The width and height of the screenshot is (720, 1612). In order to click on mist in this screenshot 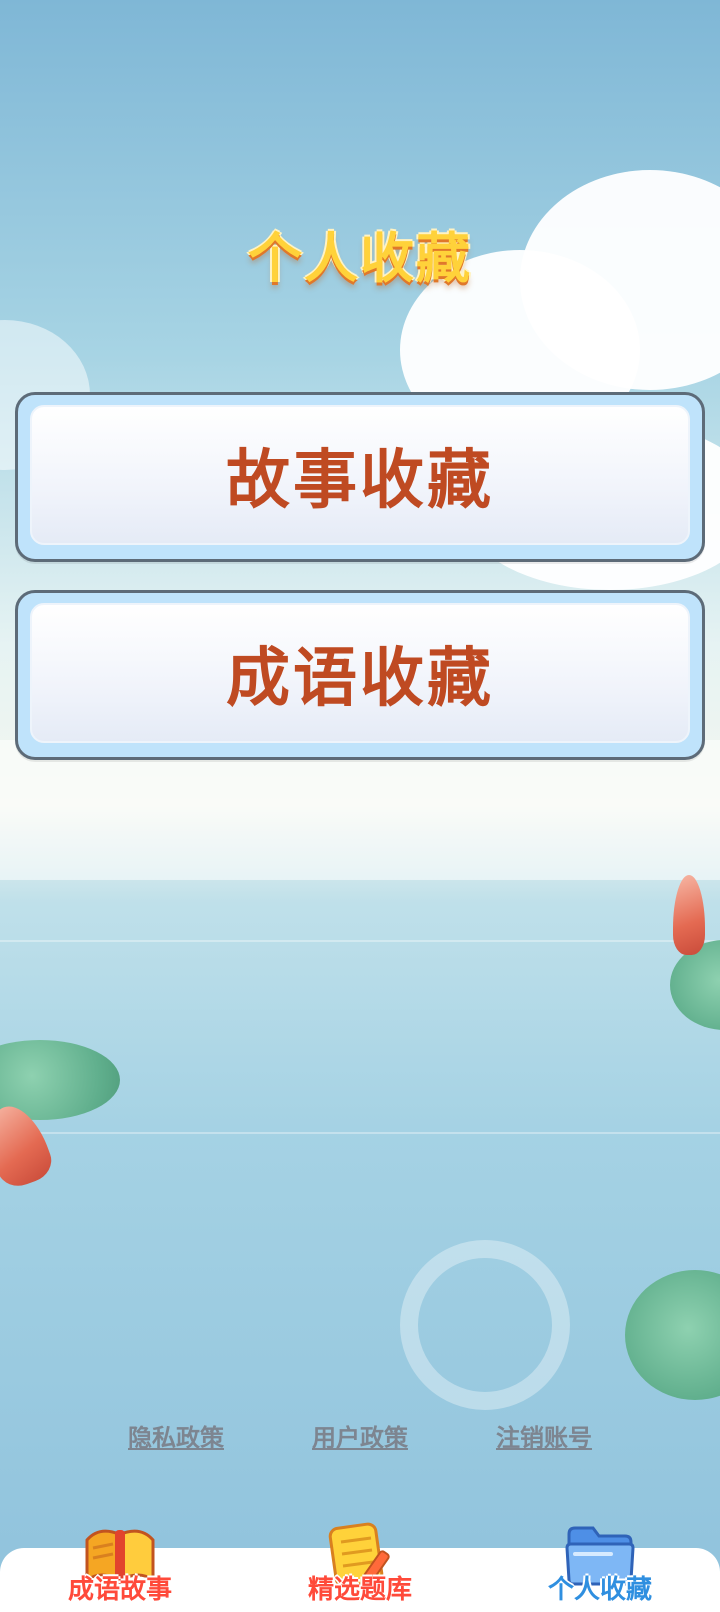, I will do `click(360, 810)`.